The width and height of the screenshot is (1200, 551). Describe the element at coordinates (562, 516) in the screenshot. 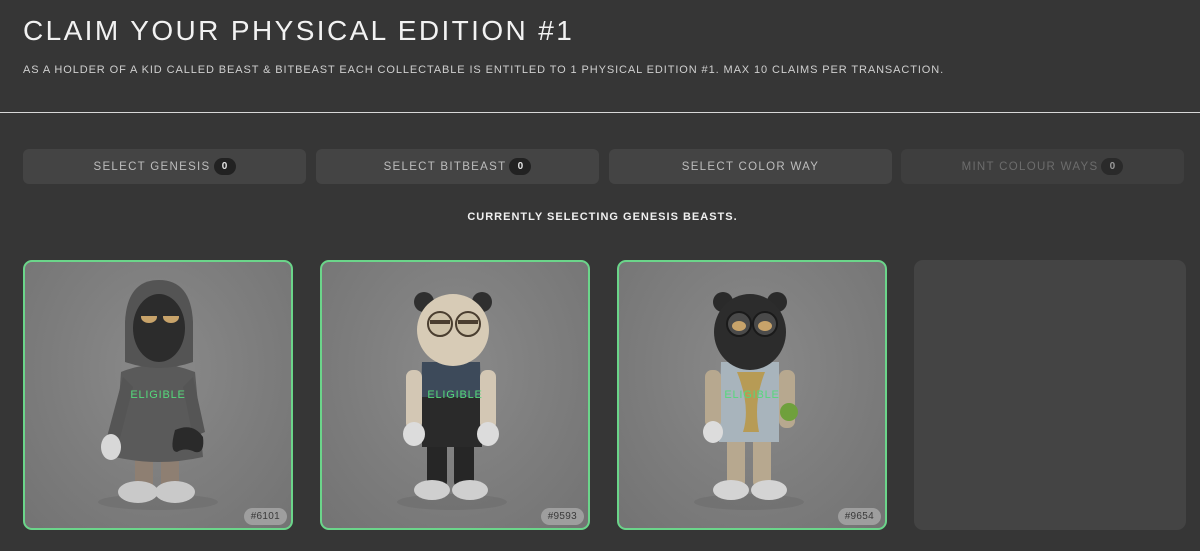

I see `token-id-badge: #9593` at that location.